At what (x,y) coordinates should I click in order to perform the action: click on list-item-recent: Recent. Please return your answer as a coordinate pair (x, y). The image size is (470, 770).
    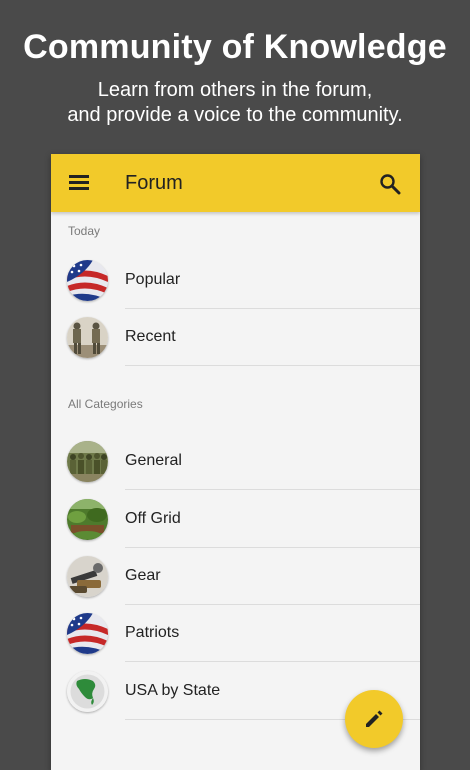
    Looking at the image, I should click on (235, 337).